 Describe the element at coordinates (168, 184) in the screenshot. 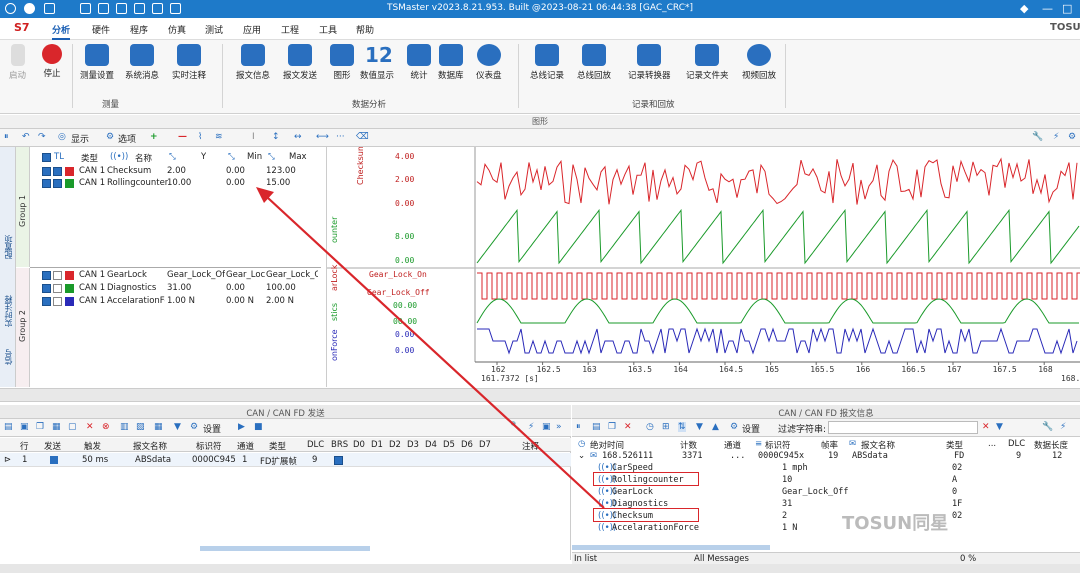

I see `table-row: CAN 1 Rollingcounter 10.00 0.00 15.00` at that location.